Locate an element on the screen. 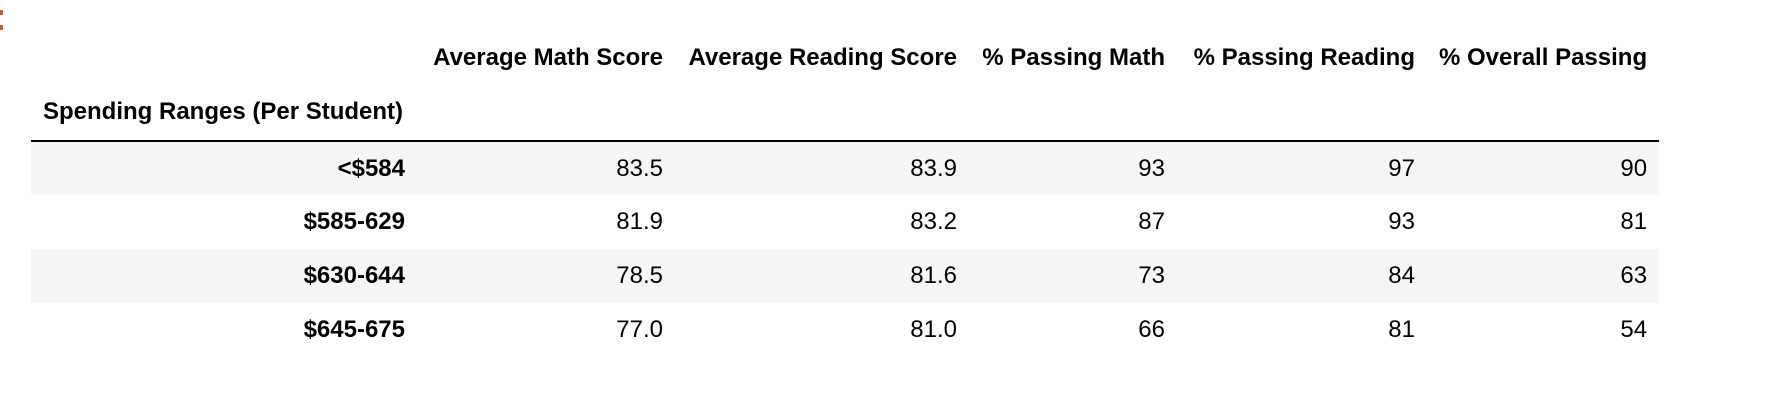 The width and height of the screenshot is (1774, 420). table-row: $585-629 81.9 83.2 87 93 81 is located at coordinates (845, 222).